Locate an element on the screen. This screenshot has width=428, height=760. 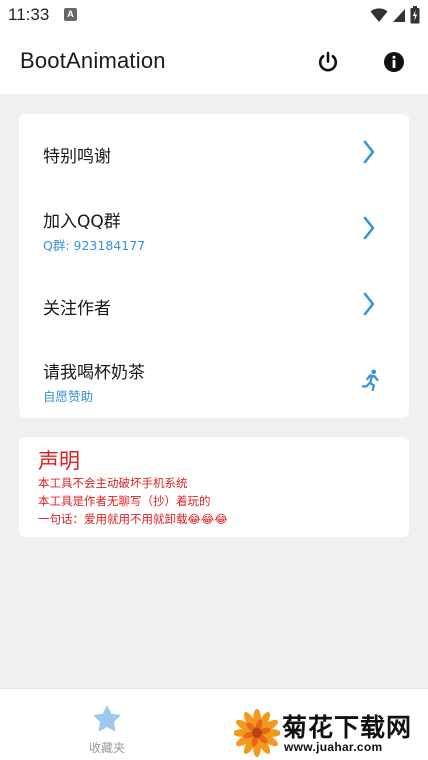
app-title: BootAnimation is located at coordinates (93, 60).